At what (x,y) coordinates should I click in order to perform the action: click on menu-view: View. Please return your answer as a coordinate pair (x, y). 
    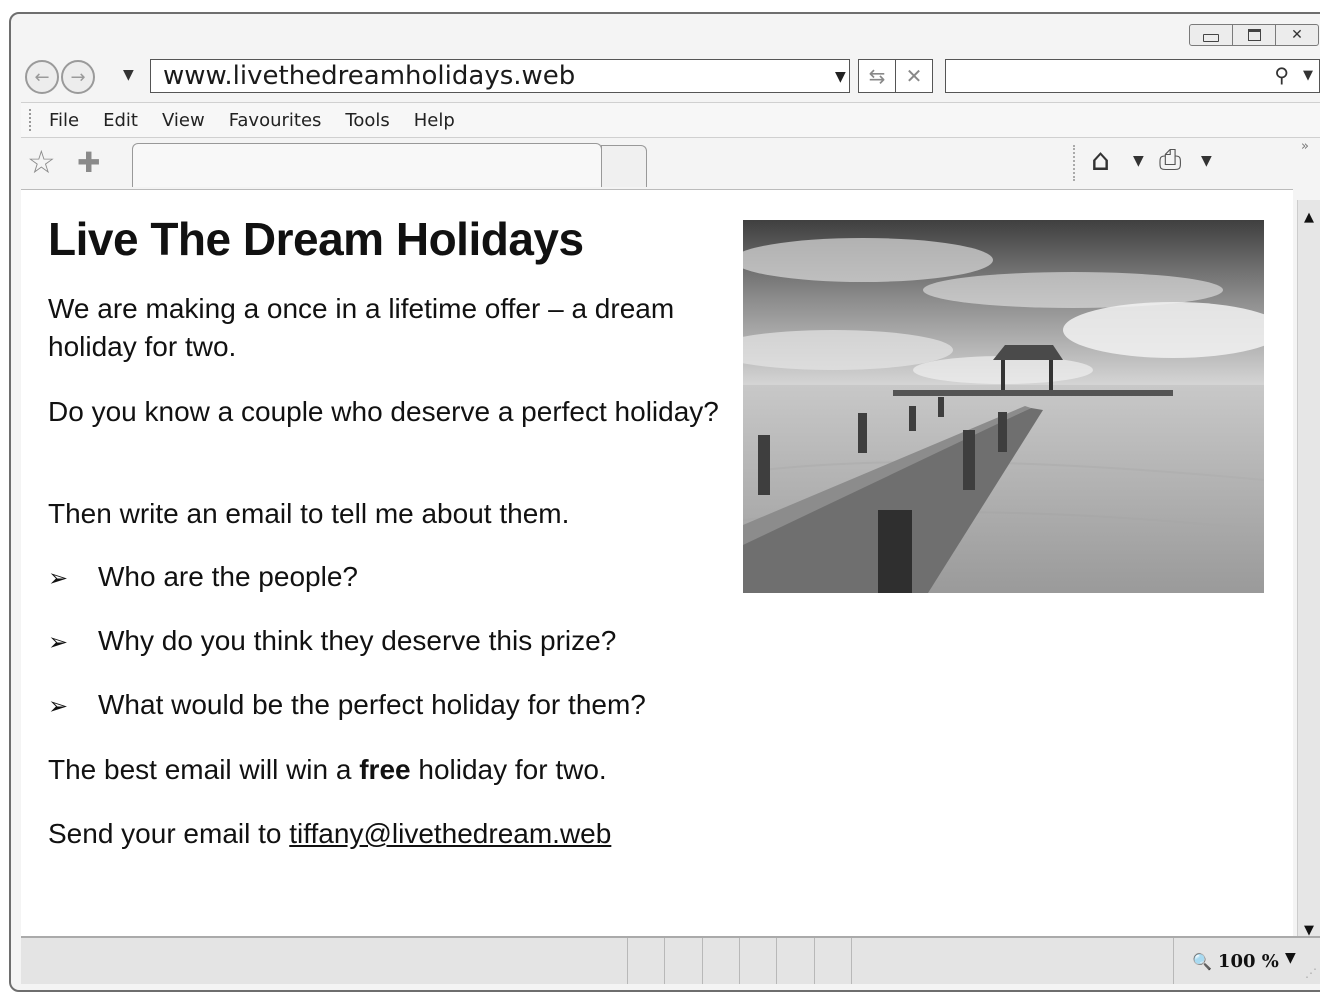
    Looking at the image, I should click on (183, 120).